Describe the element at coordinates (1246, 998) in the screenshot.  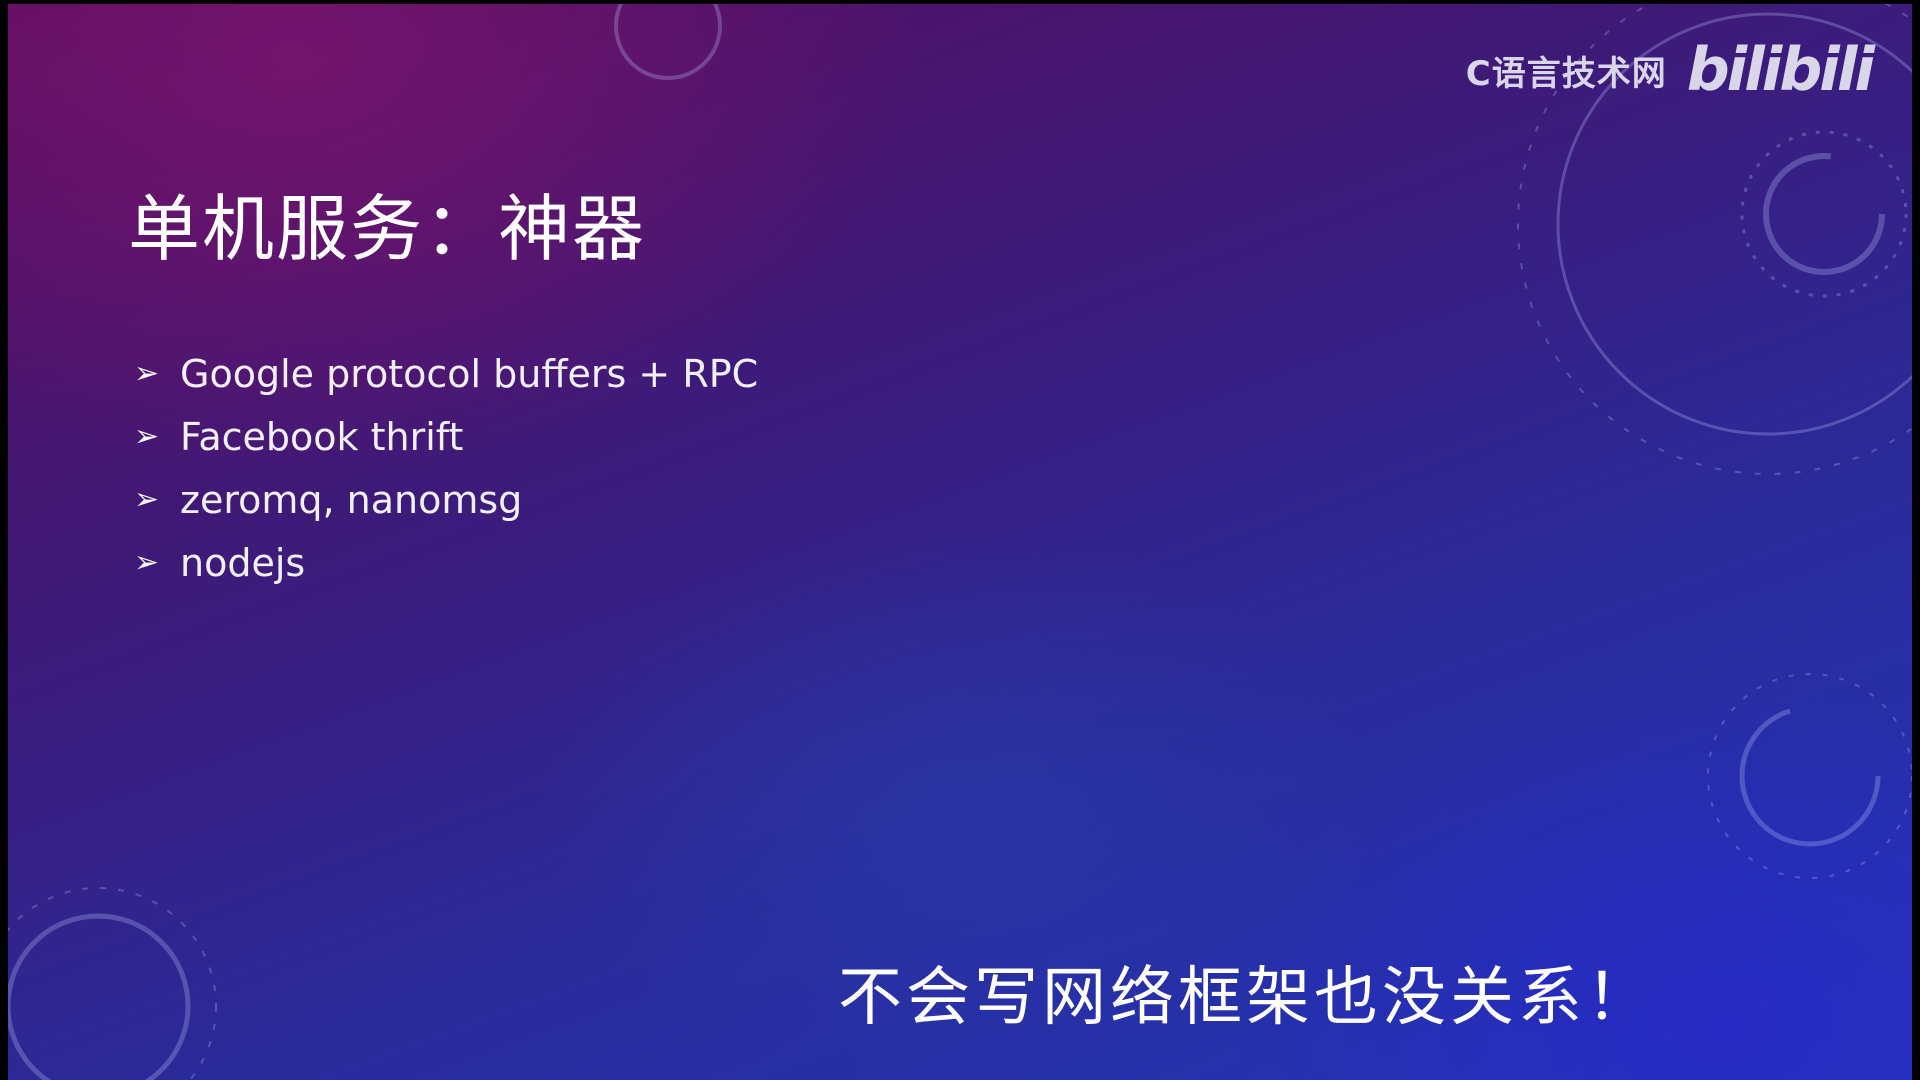
I see `video-subtitle: 不会写网络框架也没关系！` at that location.